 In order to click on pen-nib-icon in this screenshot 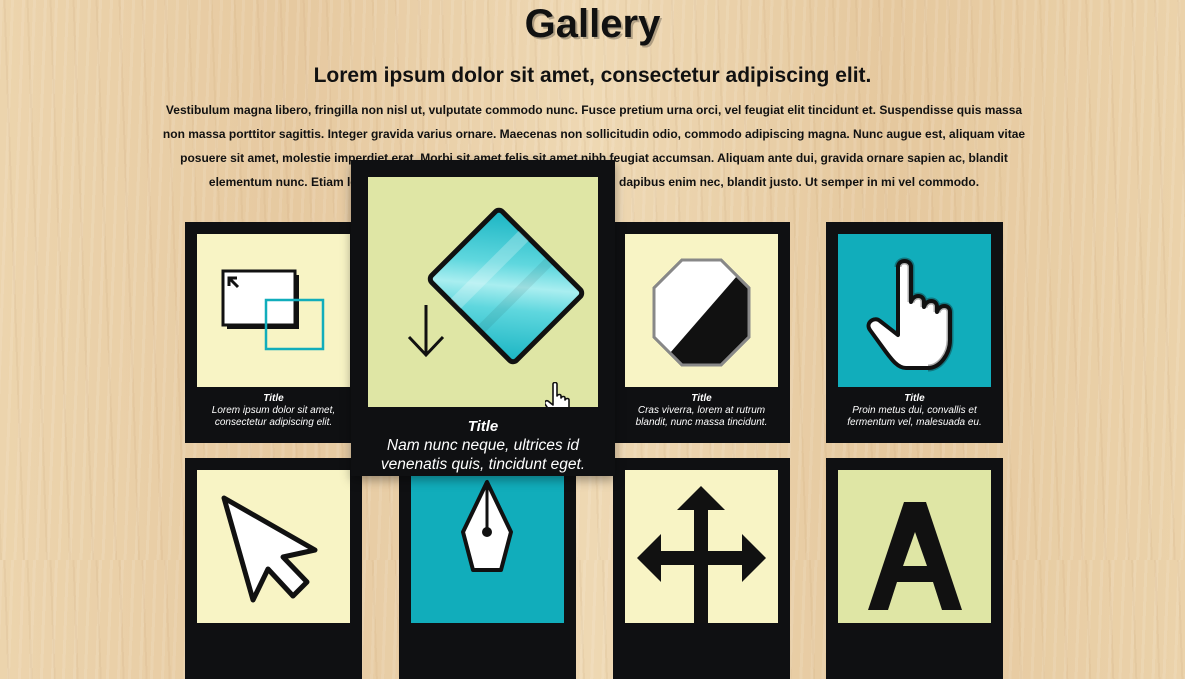, I will do `click(487, 546)`.